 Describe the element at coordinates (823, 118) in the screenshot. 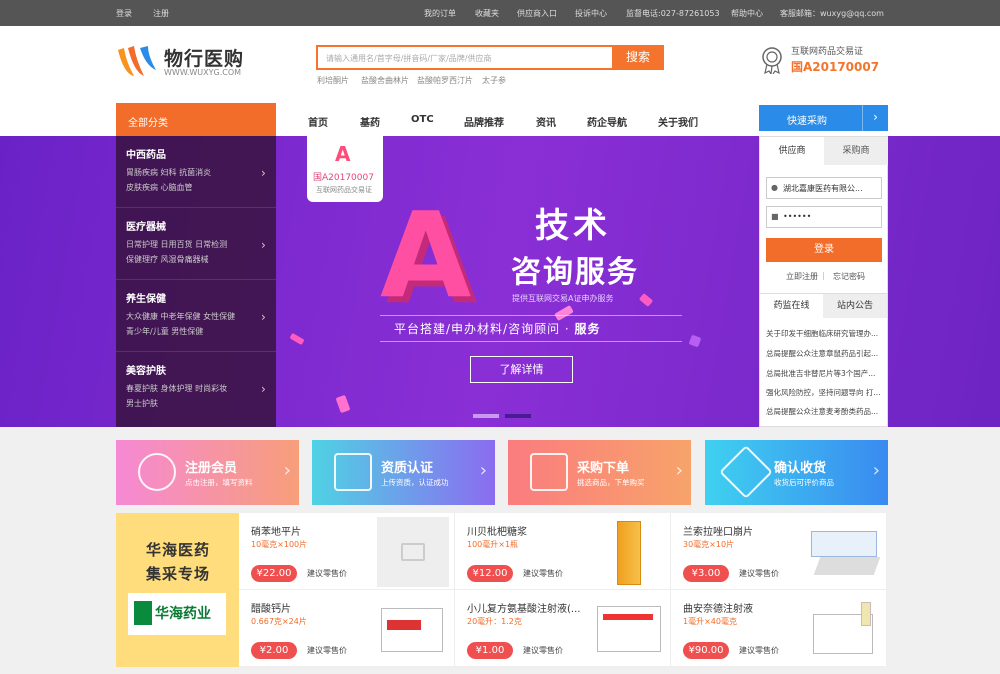

I see `quick-purchase-button: 快速采购 ›` at that location.